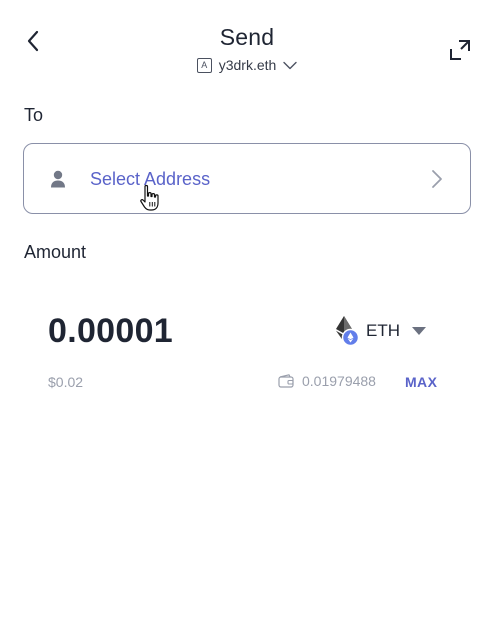  What do you see at coordinates (339, 381) in the screenshot?
I see `balance-value: 0.01979488` at bounding box center [339, 381].